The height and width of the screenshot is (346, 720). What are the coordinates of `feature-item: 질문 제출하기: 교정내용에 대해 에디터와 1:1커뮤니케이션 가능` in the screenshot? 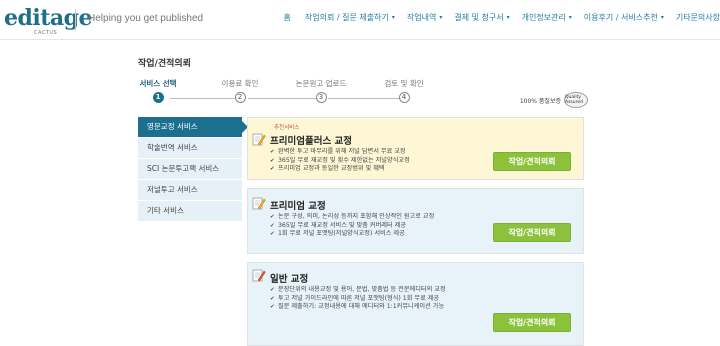 It's located at (370, 307).